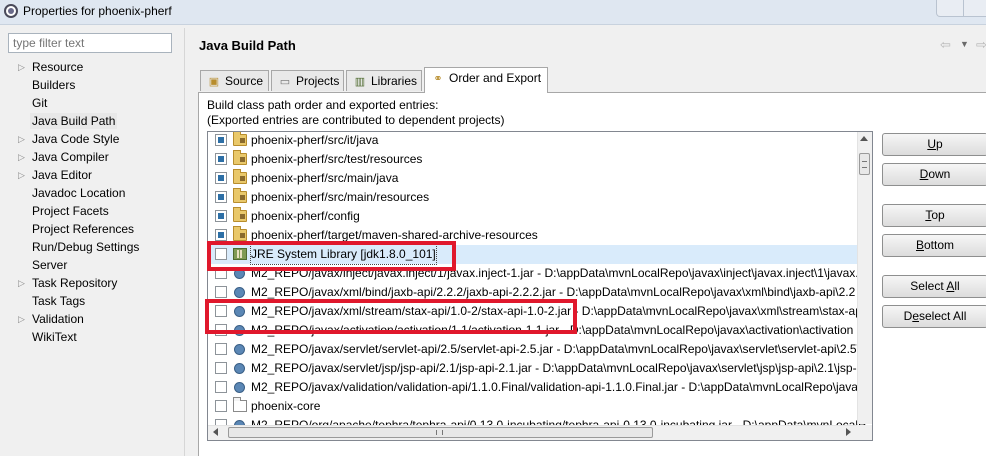 This screenshot has height=456, width=986. I want to click on highlight-box-jre, so click(331, 256).